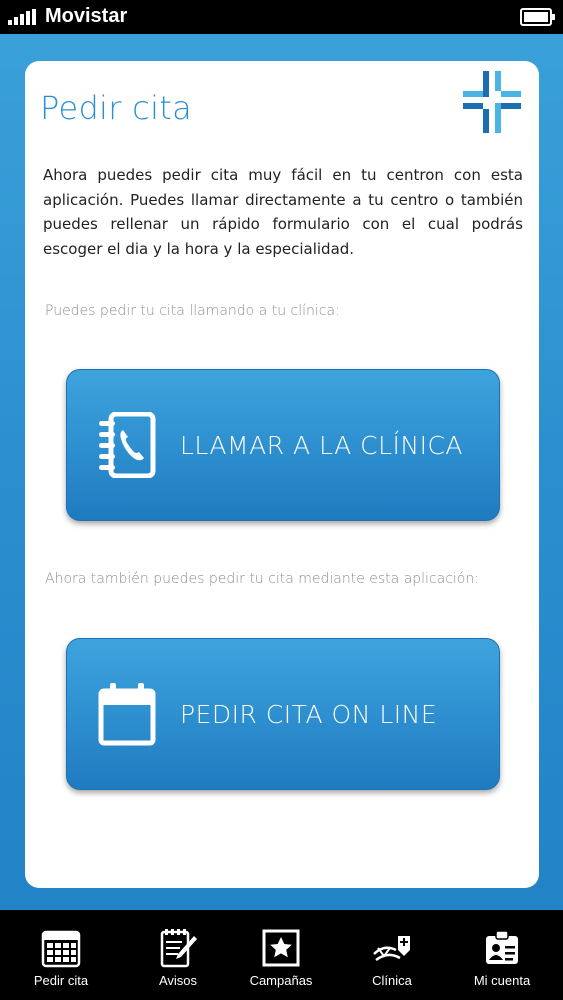 Image resolution: width=563 pixels, height=1000 pixels. I want to click on tab-pedir-cita: Pedir cita, so click(61, 955).